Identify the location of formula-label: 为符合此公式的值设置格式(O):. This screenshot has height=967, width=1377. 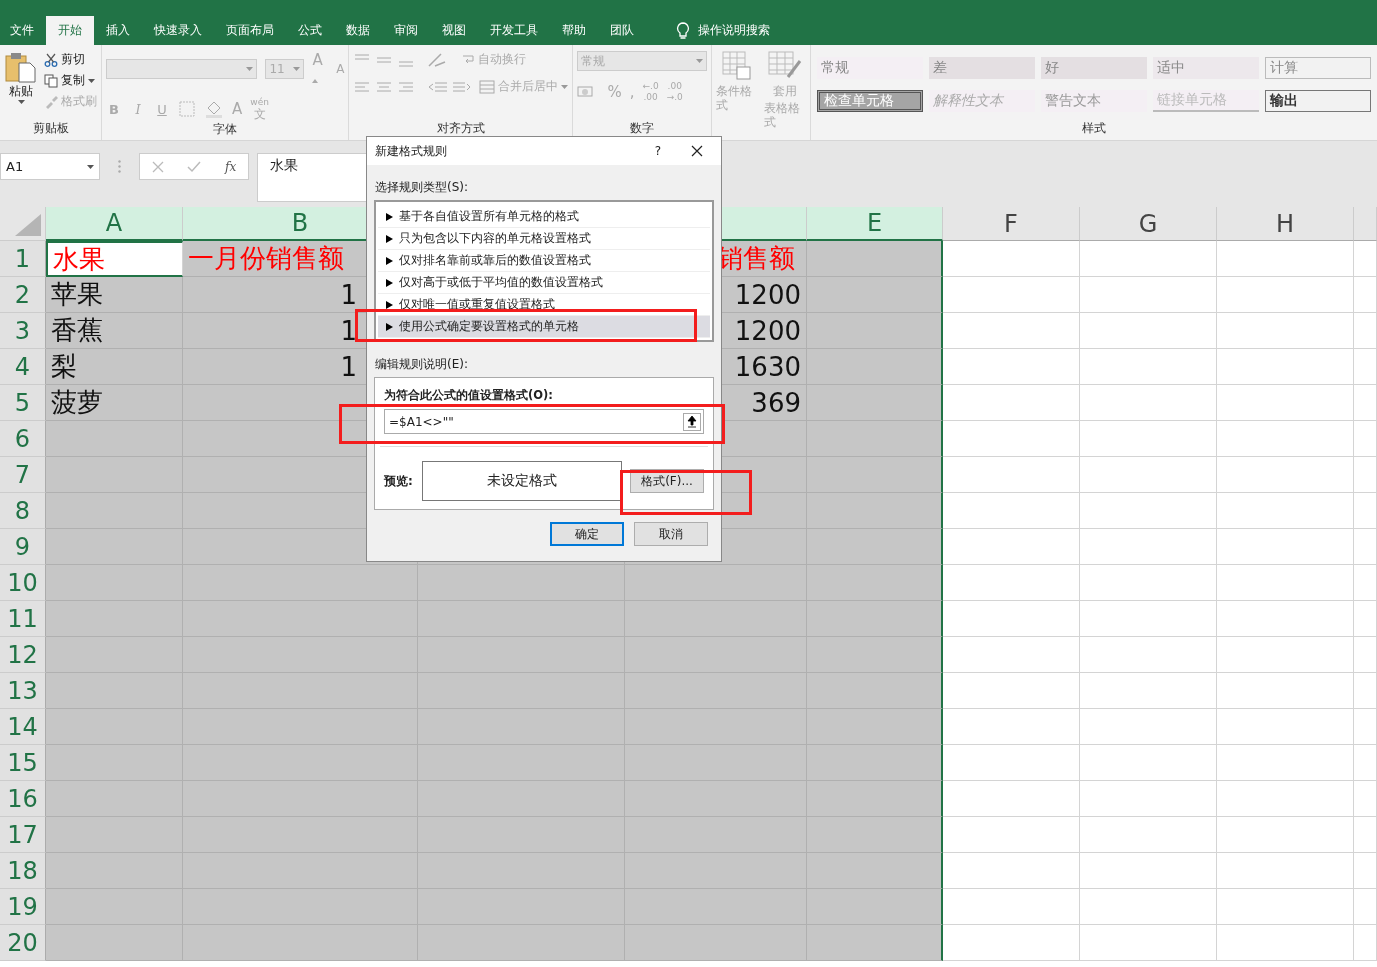
(469, 395).